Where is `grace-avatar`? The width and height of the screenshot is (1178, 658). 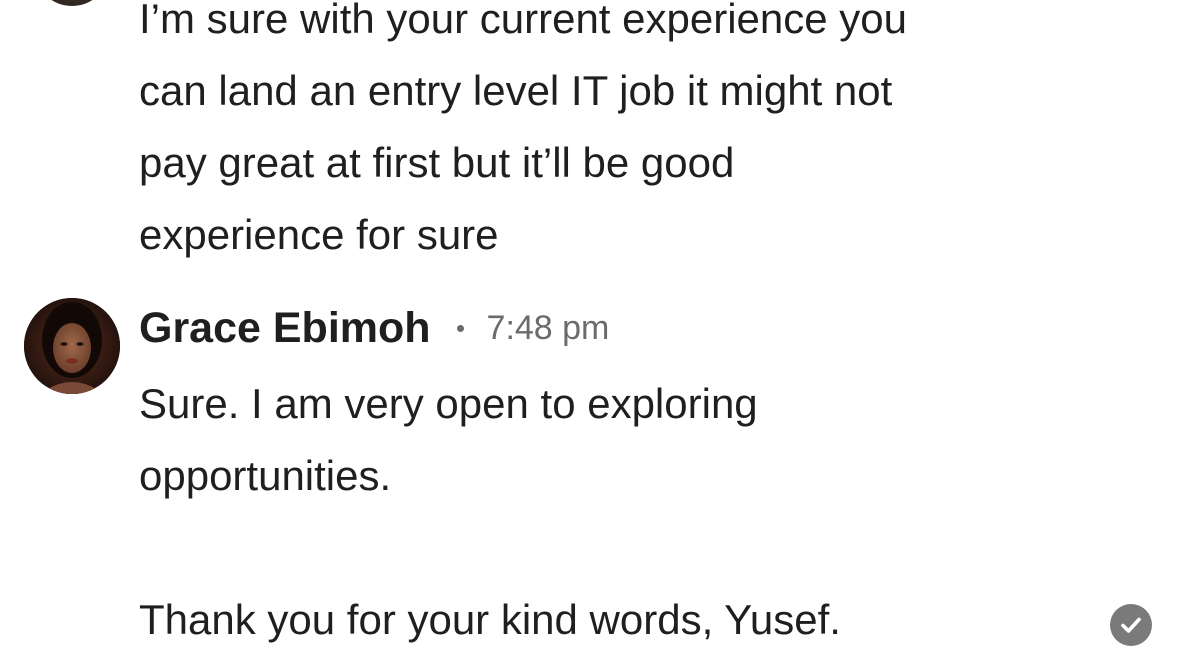
grace-avatar is located at coordinates (72, 346).